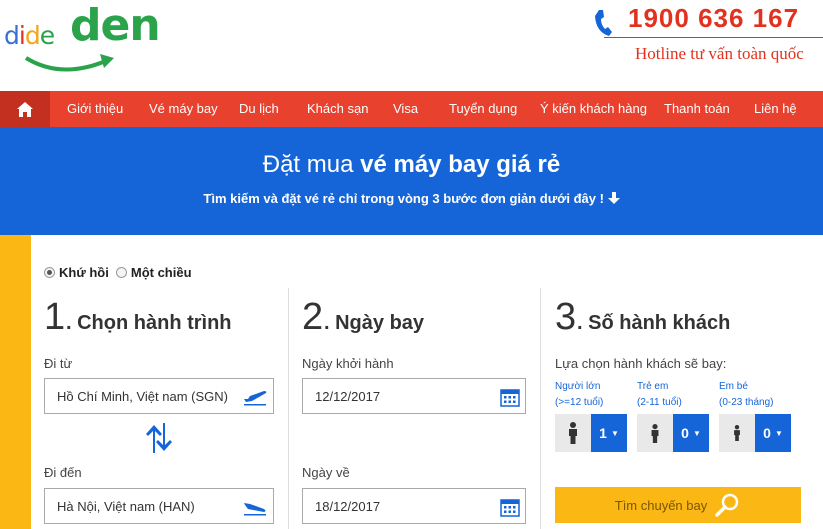 This screenshot has width=823, height=529. I want to click on child-label-text: Trẻ em, so click(653, 386).